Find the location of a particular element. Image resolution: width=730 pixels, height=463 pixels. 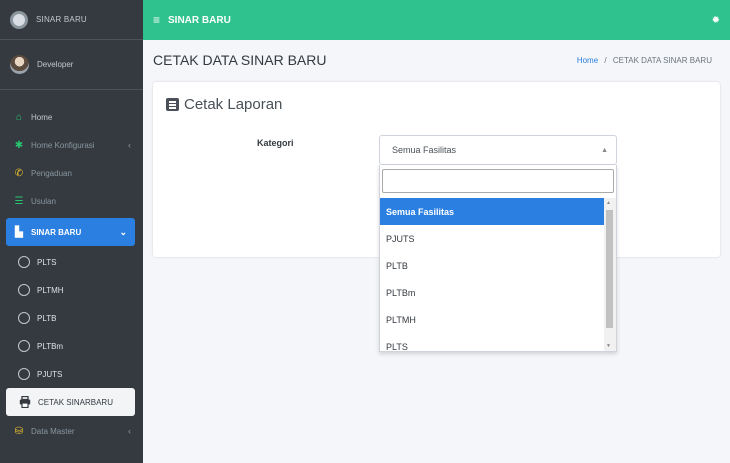

brand: SINAR BARU is located at coordinates (71, 20).